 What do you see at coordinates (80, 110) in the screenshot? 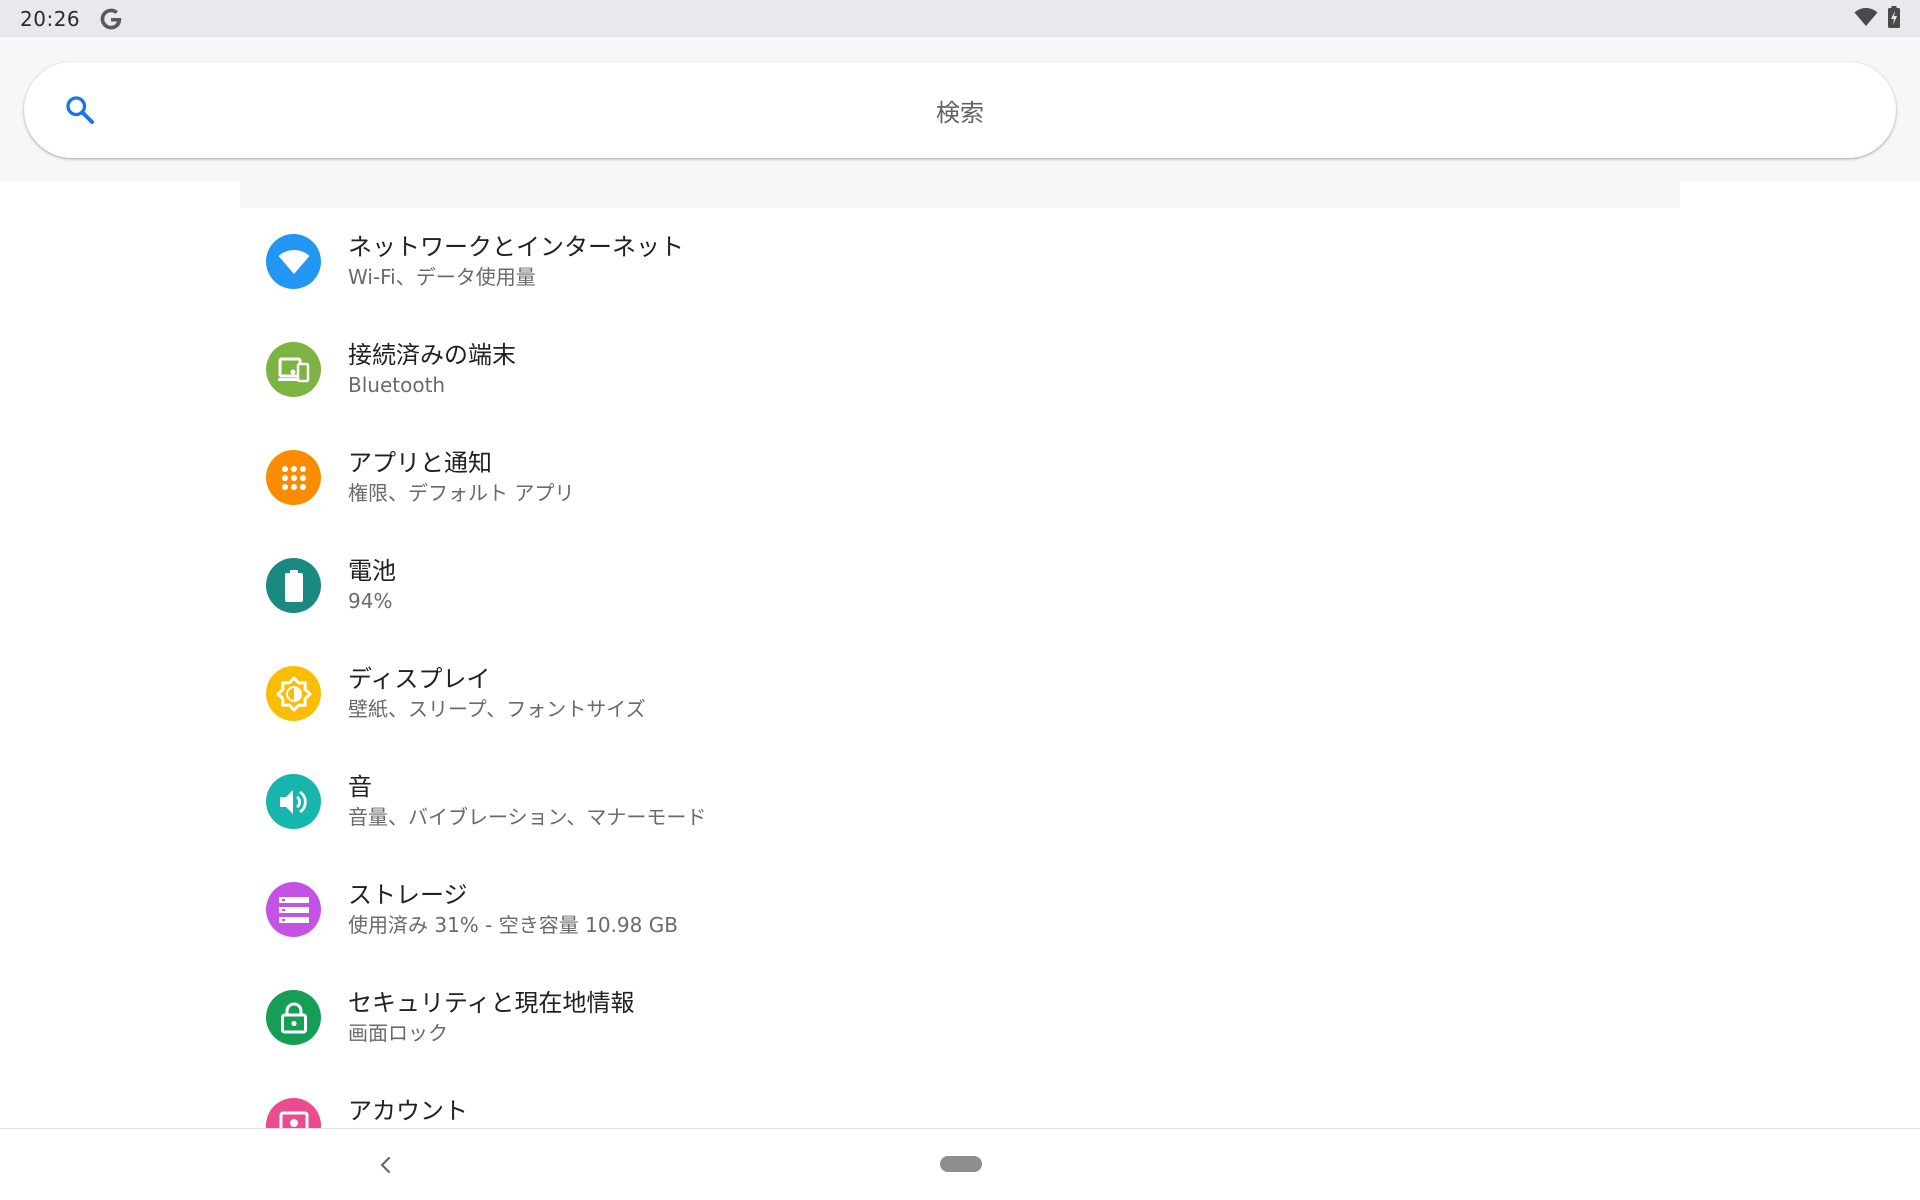
I see `search-icon` at bounding box center [80, 110].